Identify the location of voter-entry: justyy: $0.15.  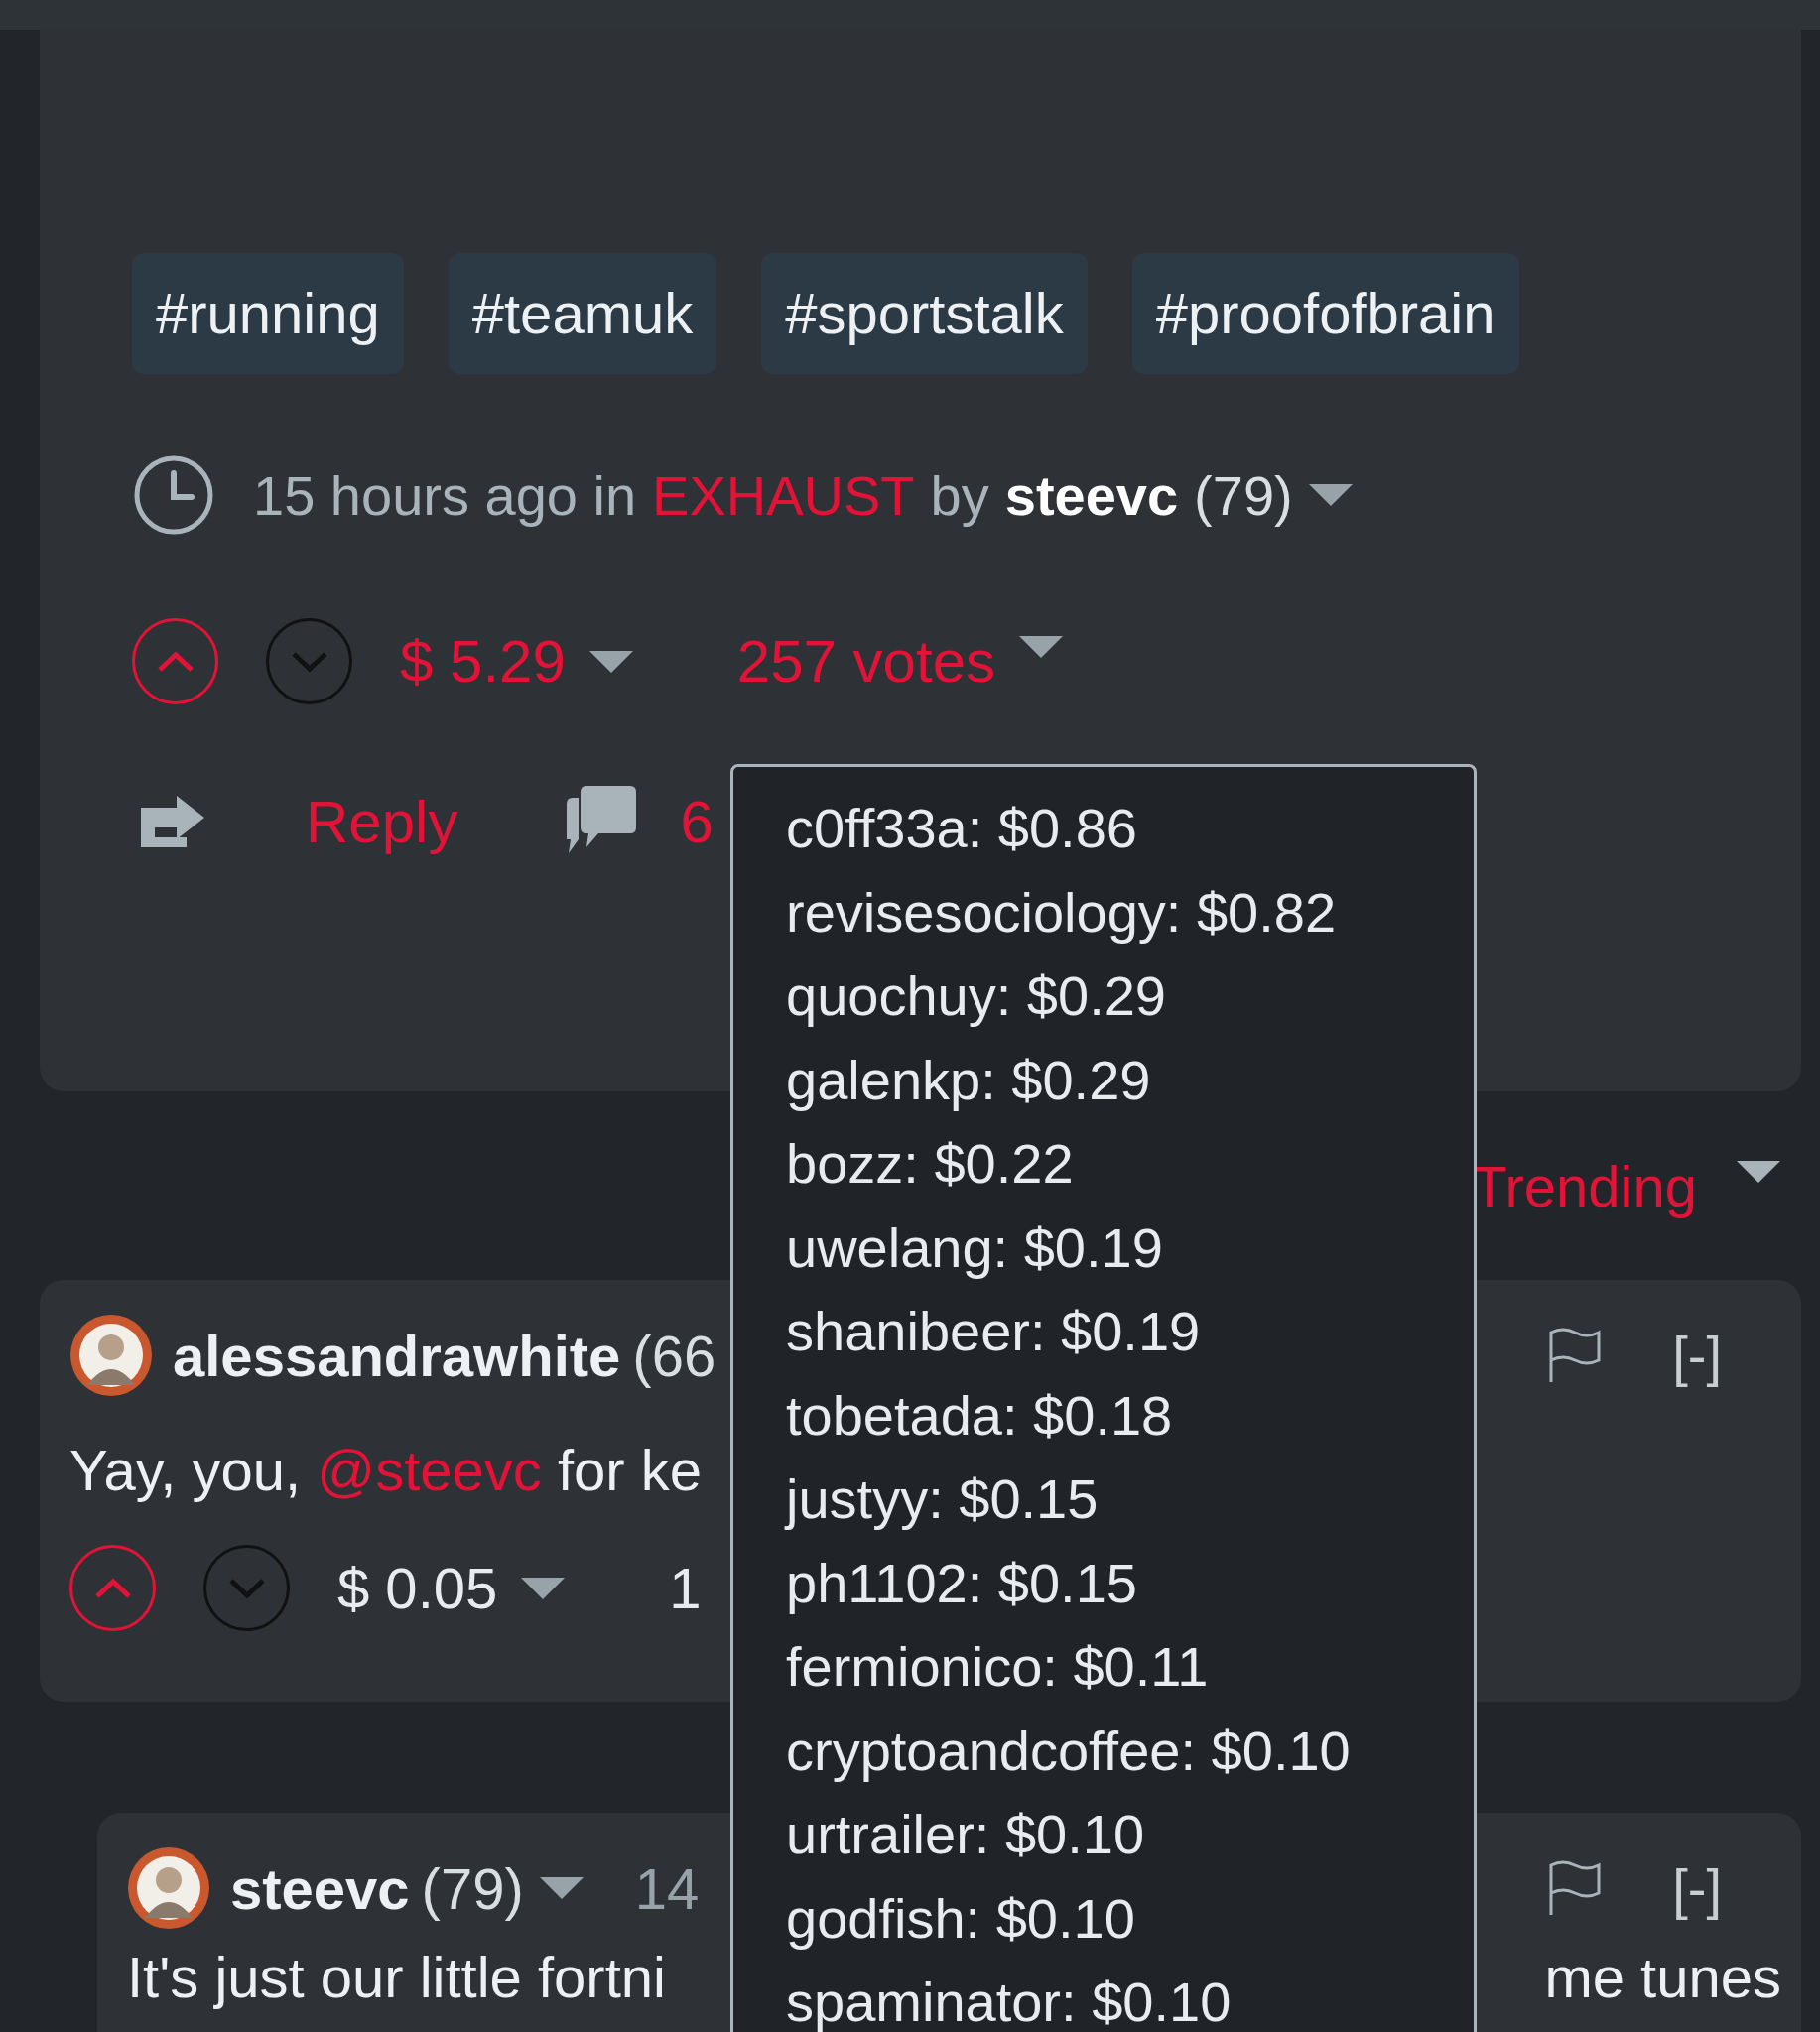
(943, 1499).